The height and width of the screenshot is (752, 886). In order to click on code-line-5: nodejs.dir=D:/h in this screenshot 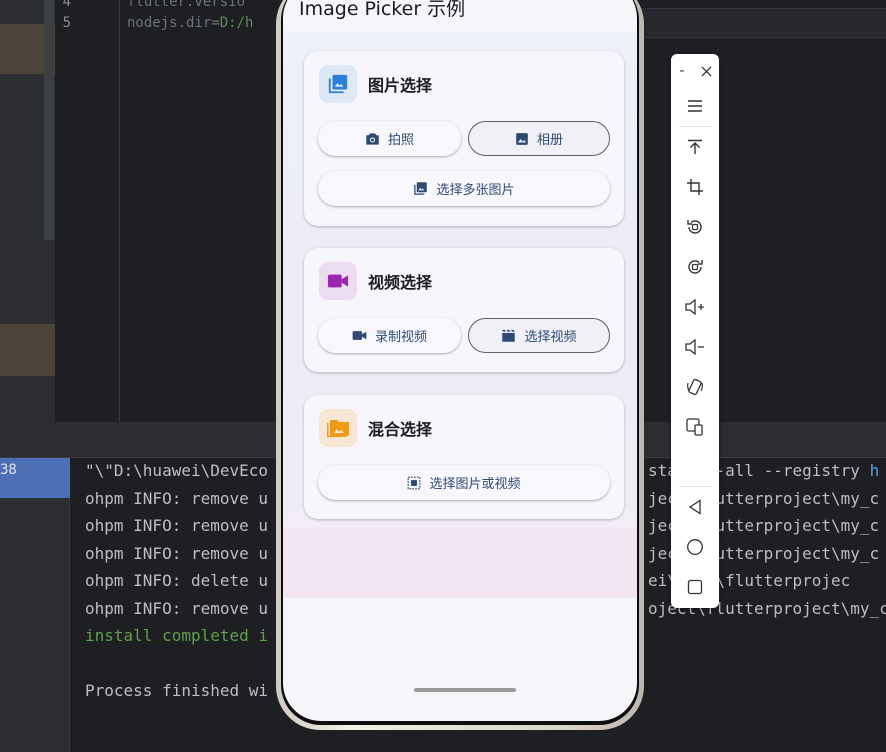, I will do `click(190, 23)`.